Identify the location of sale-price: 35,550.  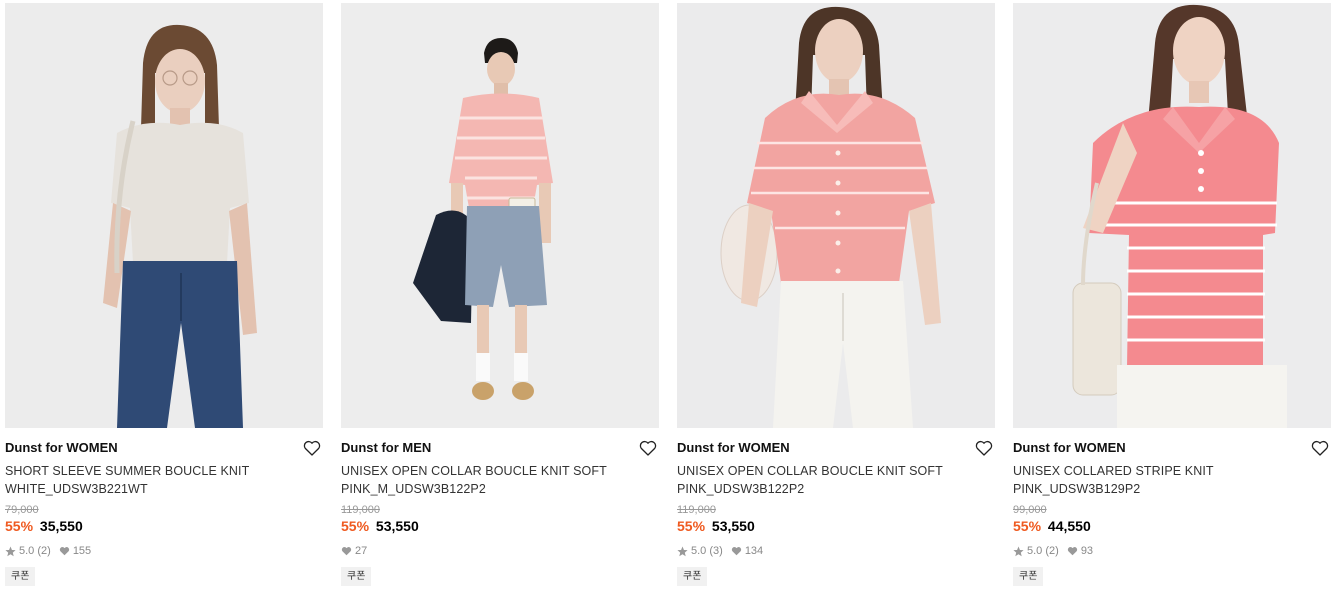
(61, 526).